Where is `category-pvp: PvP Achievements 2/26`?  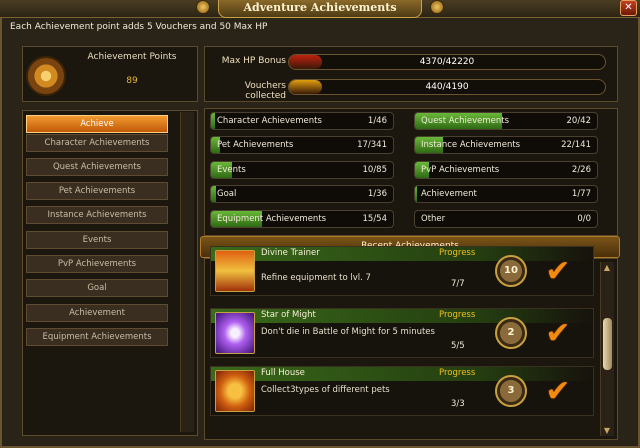 category-pvp: PvP Achievements 2/26 is located at coordinates (506, 170).